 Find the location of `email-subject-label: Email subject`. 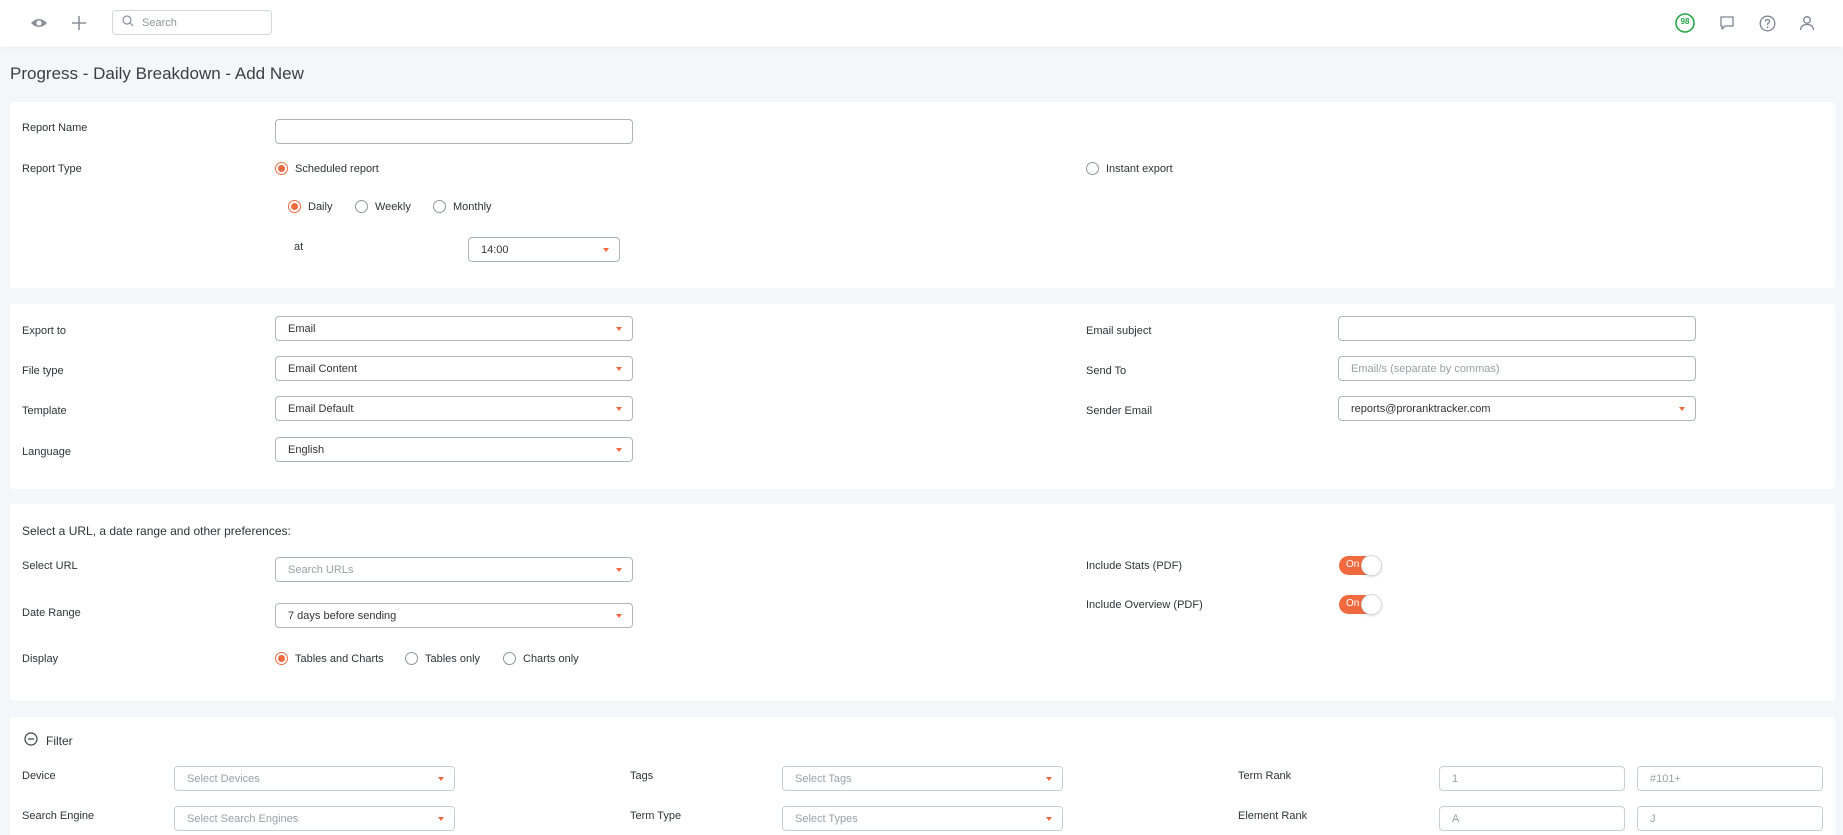

email-subject-label: Email subject is located at coordinates (1119, 331).